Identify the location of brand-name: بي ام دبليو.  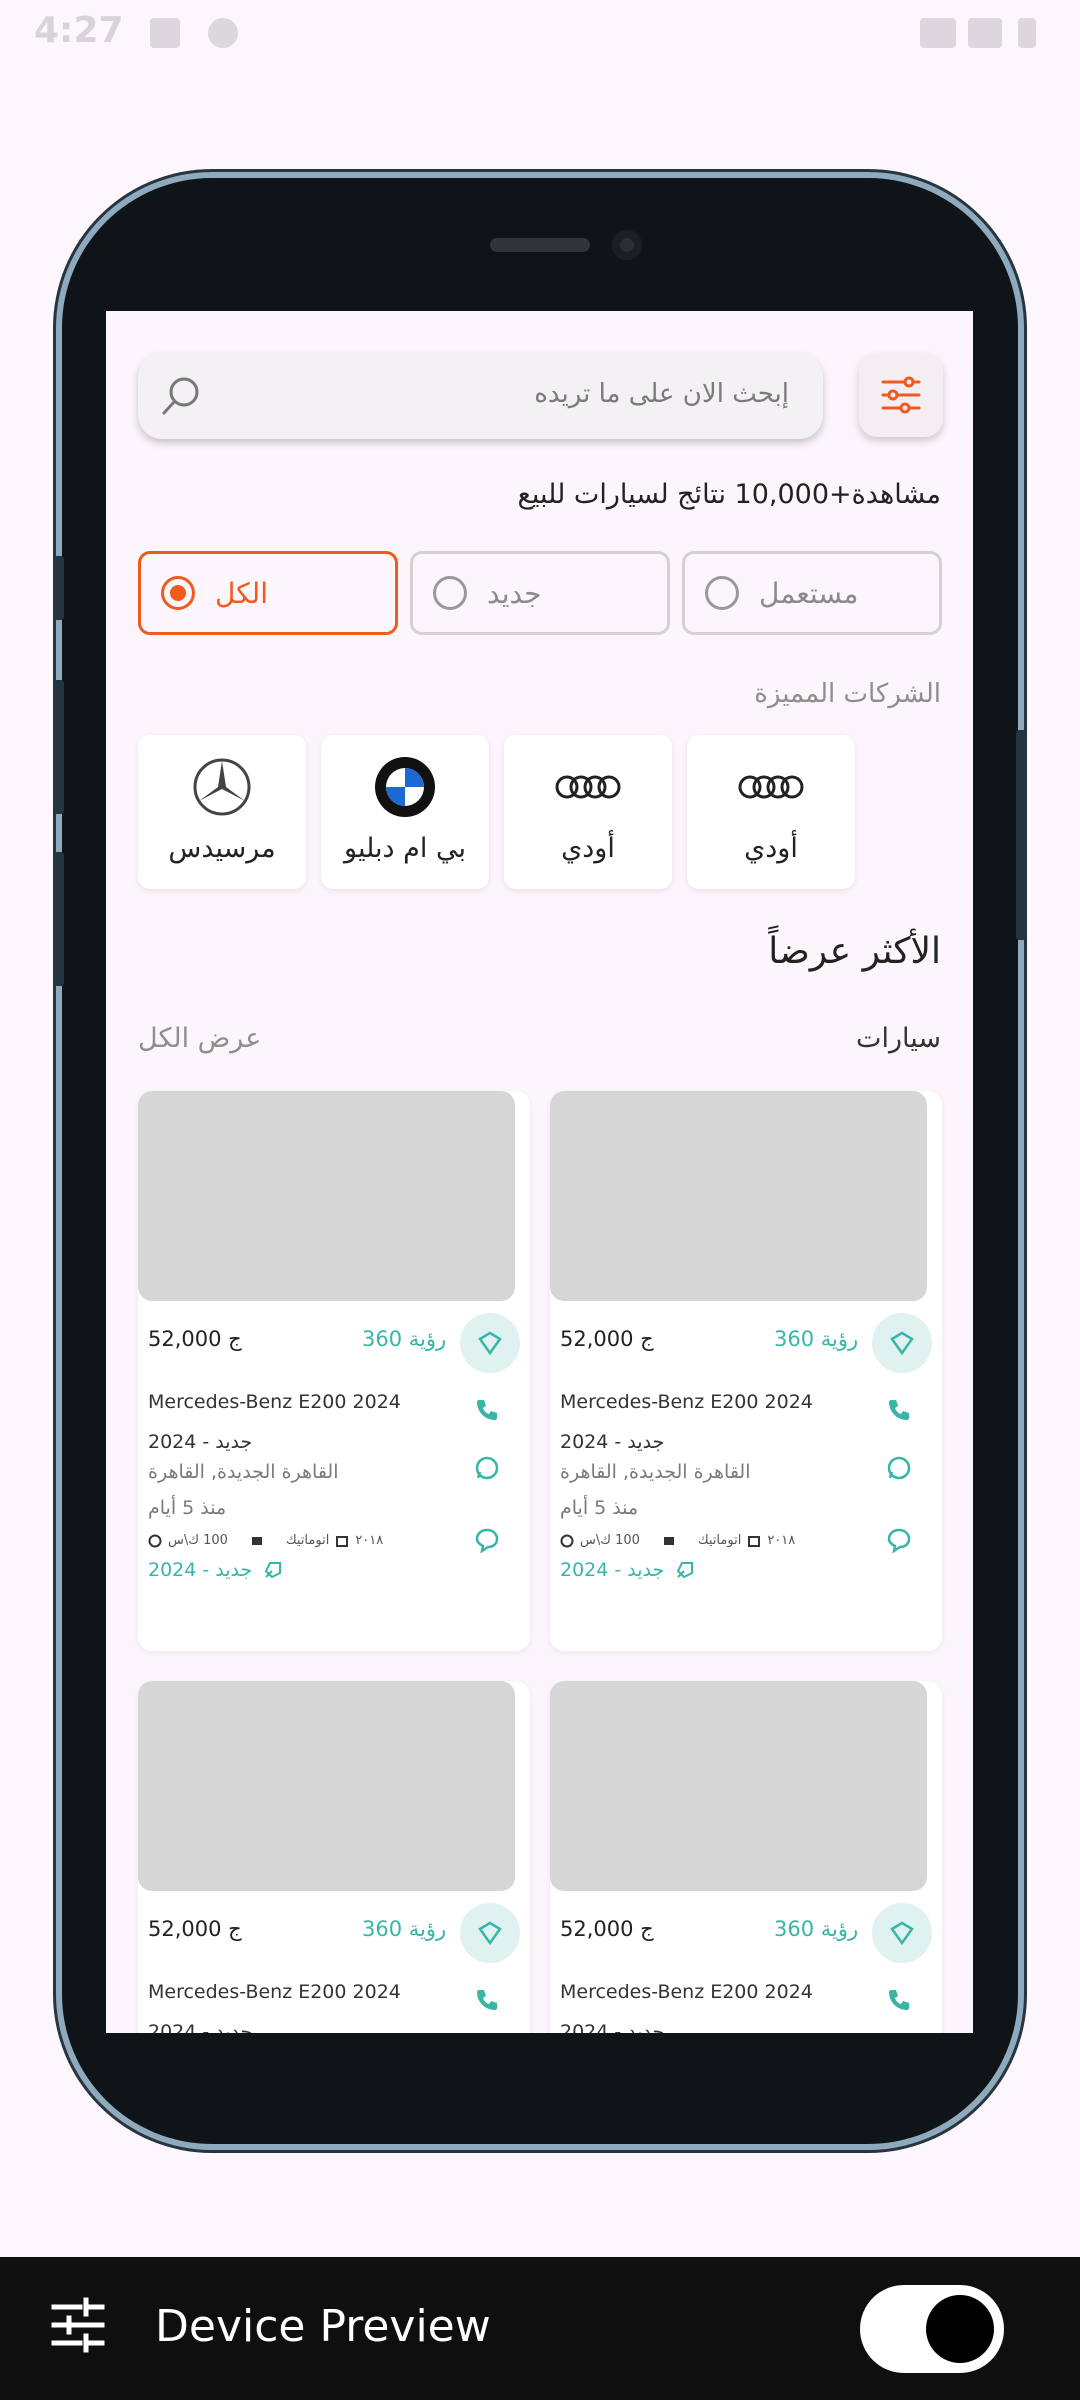
(405, 848).